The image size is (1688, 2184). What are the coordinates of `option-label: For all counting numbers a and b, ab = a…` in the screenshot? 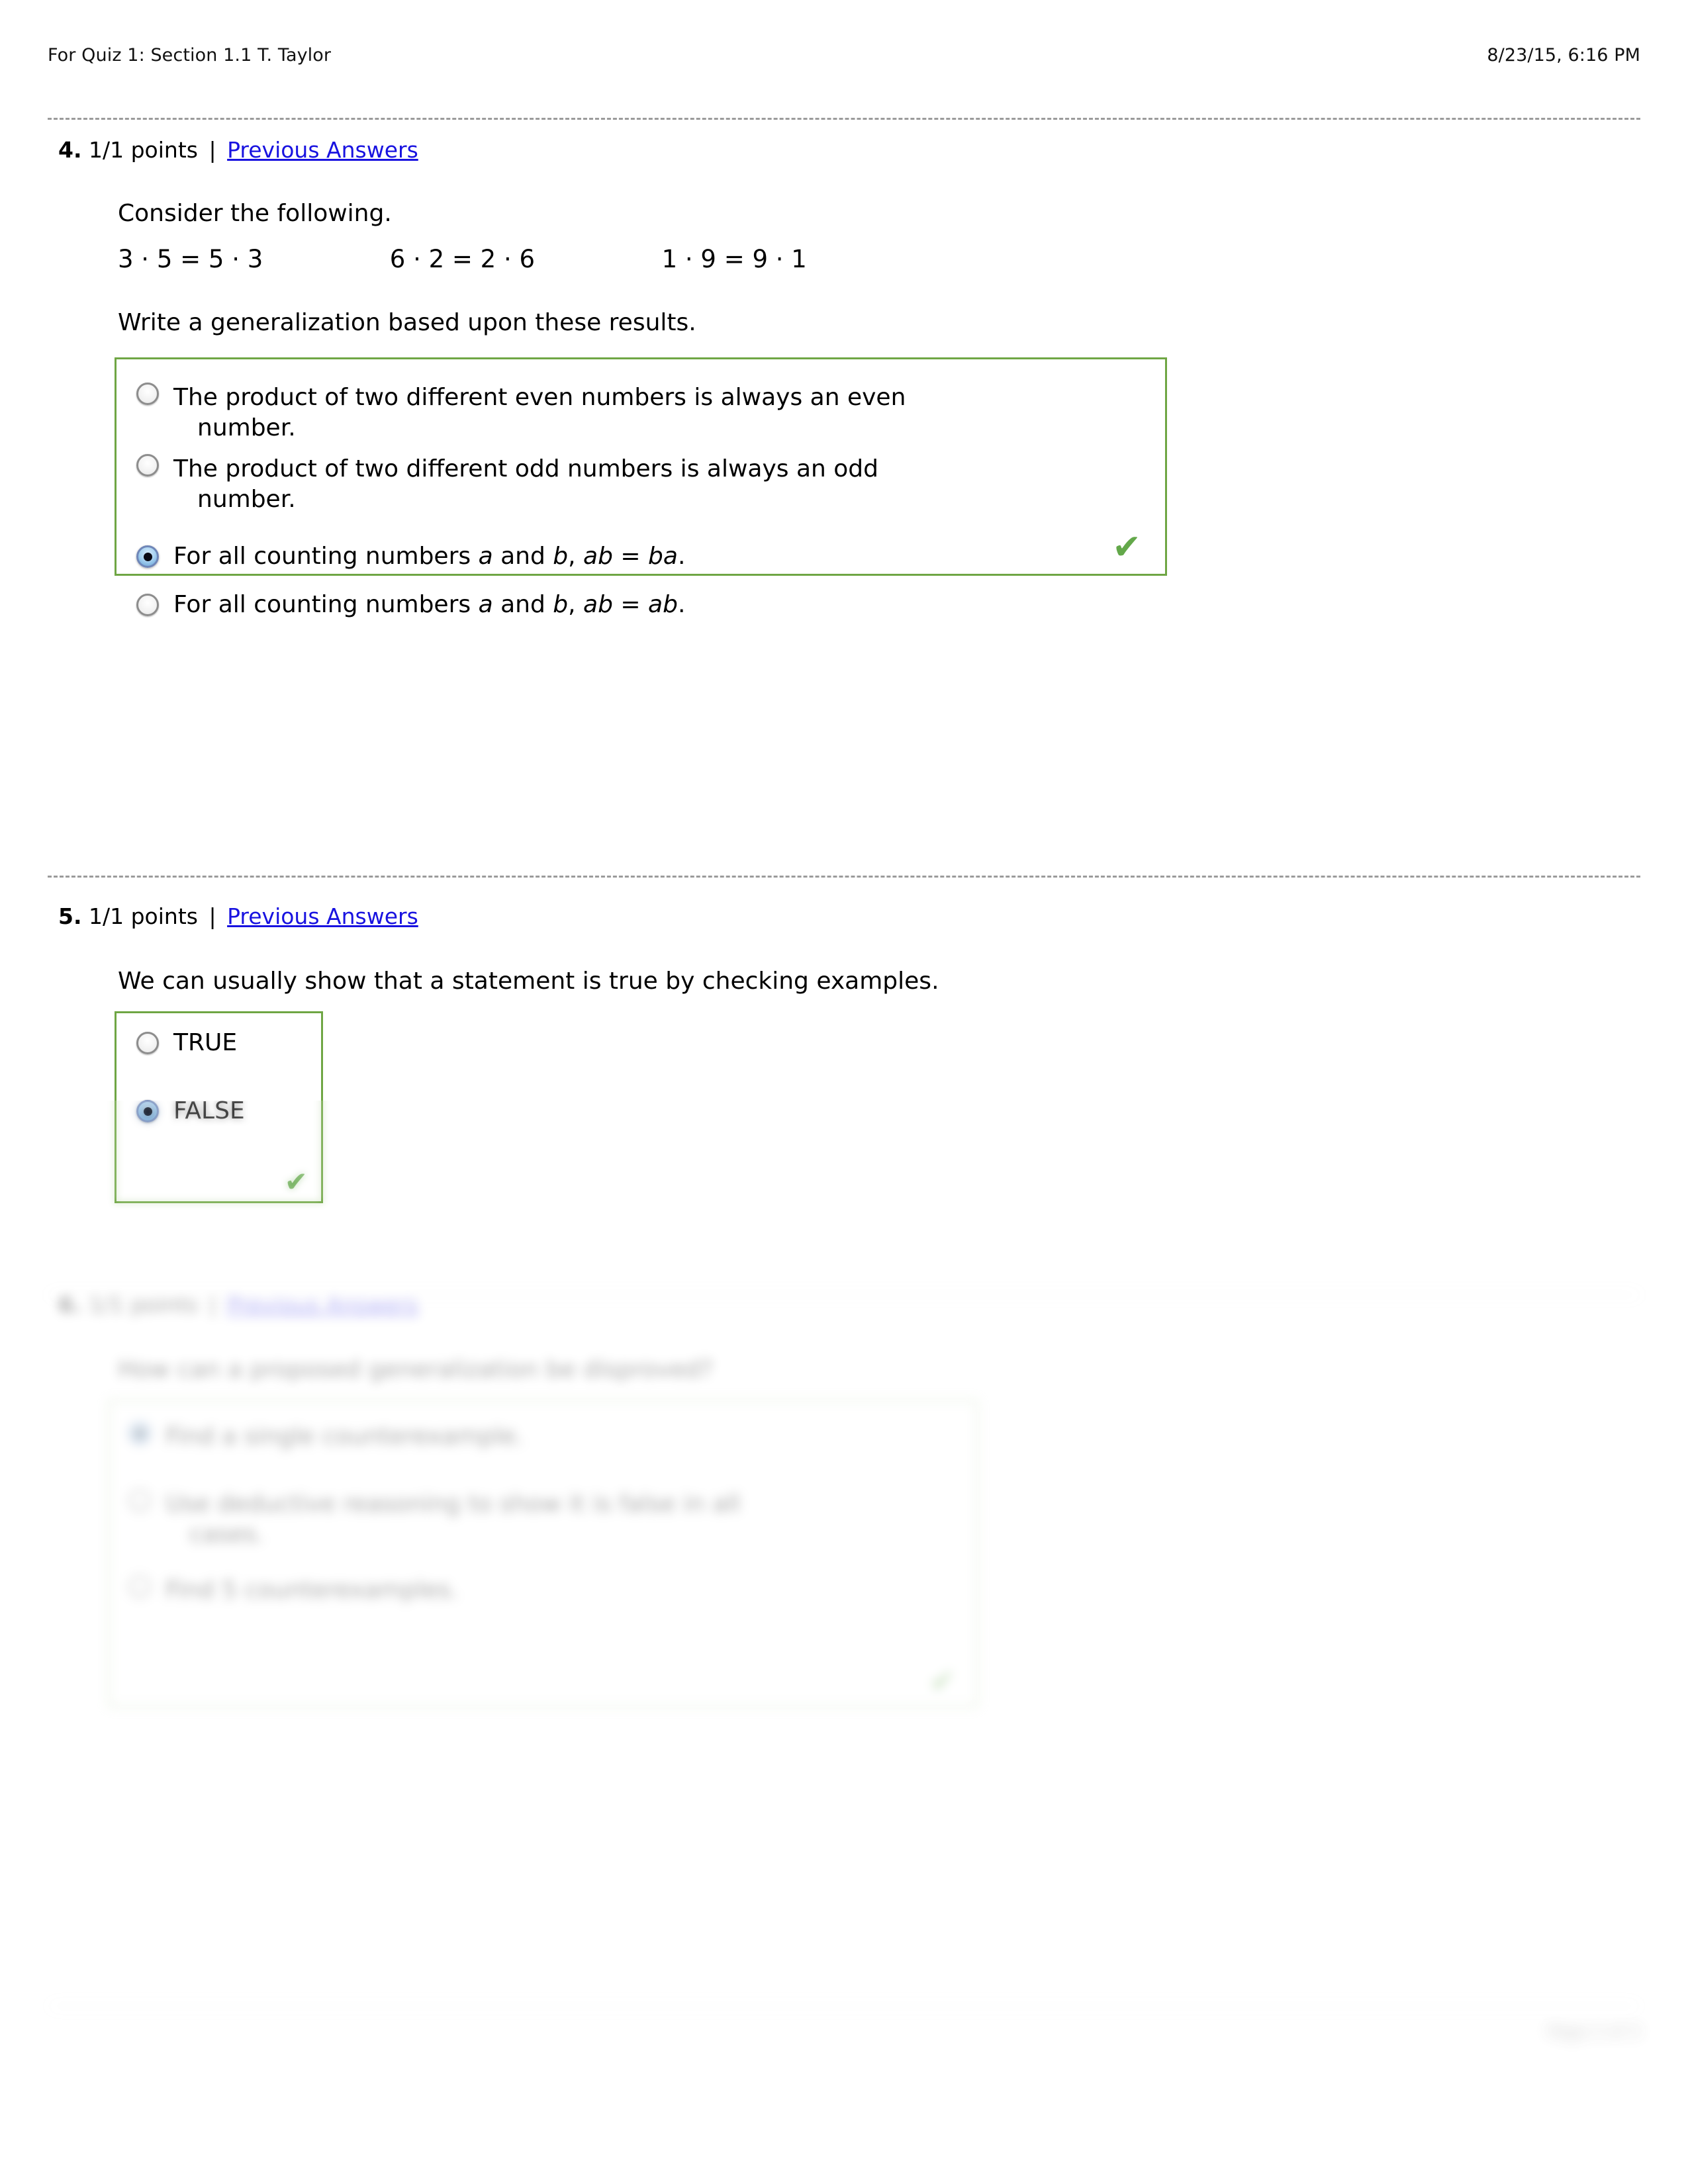 It's located at (429, 605).